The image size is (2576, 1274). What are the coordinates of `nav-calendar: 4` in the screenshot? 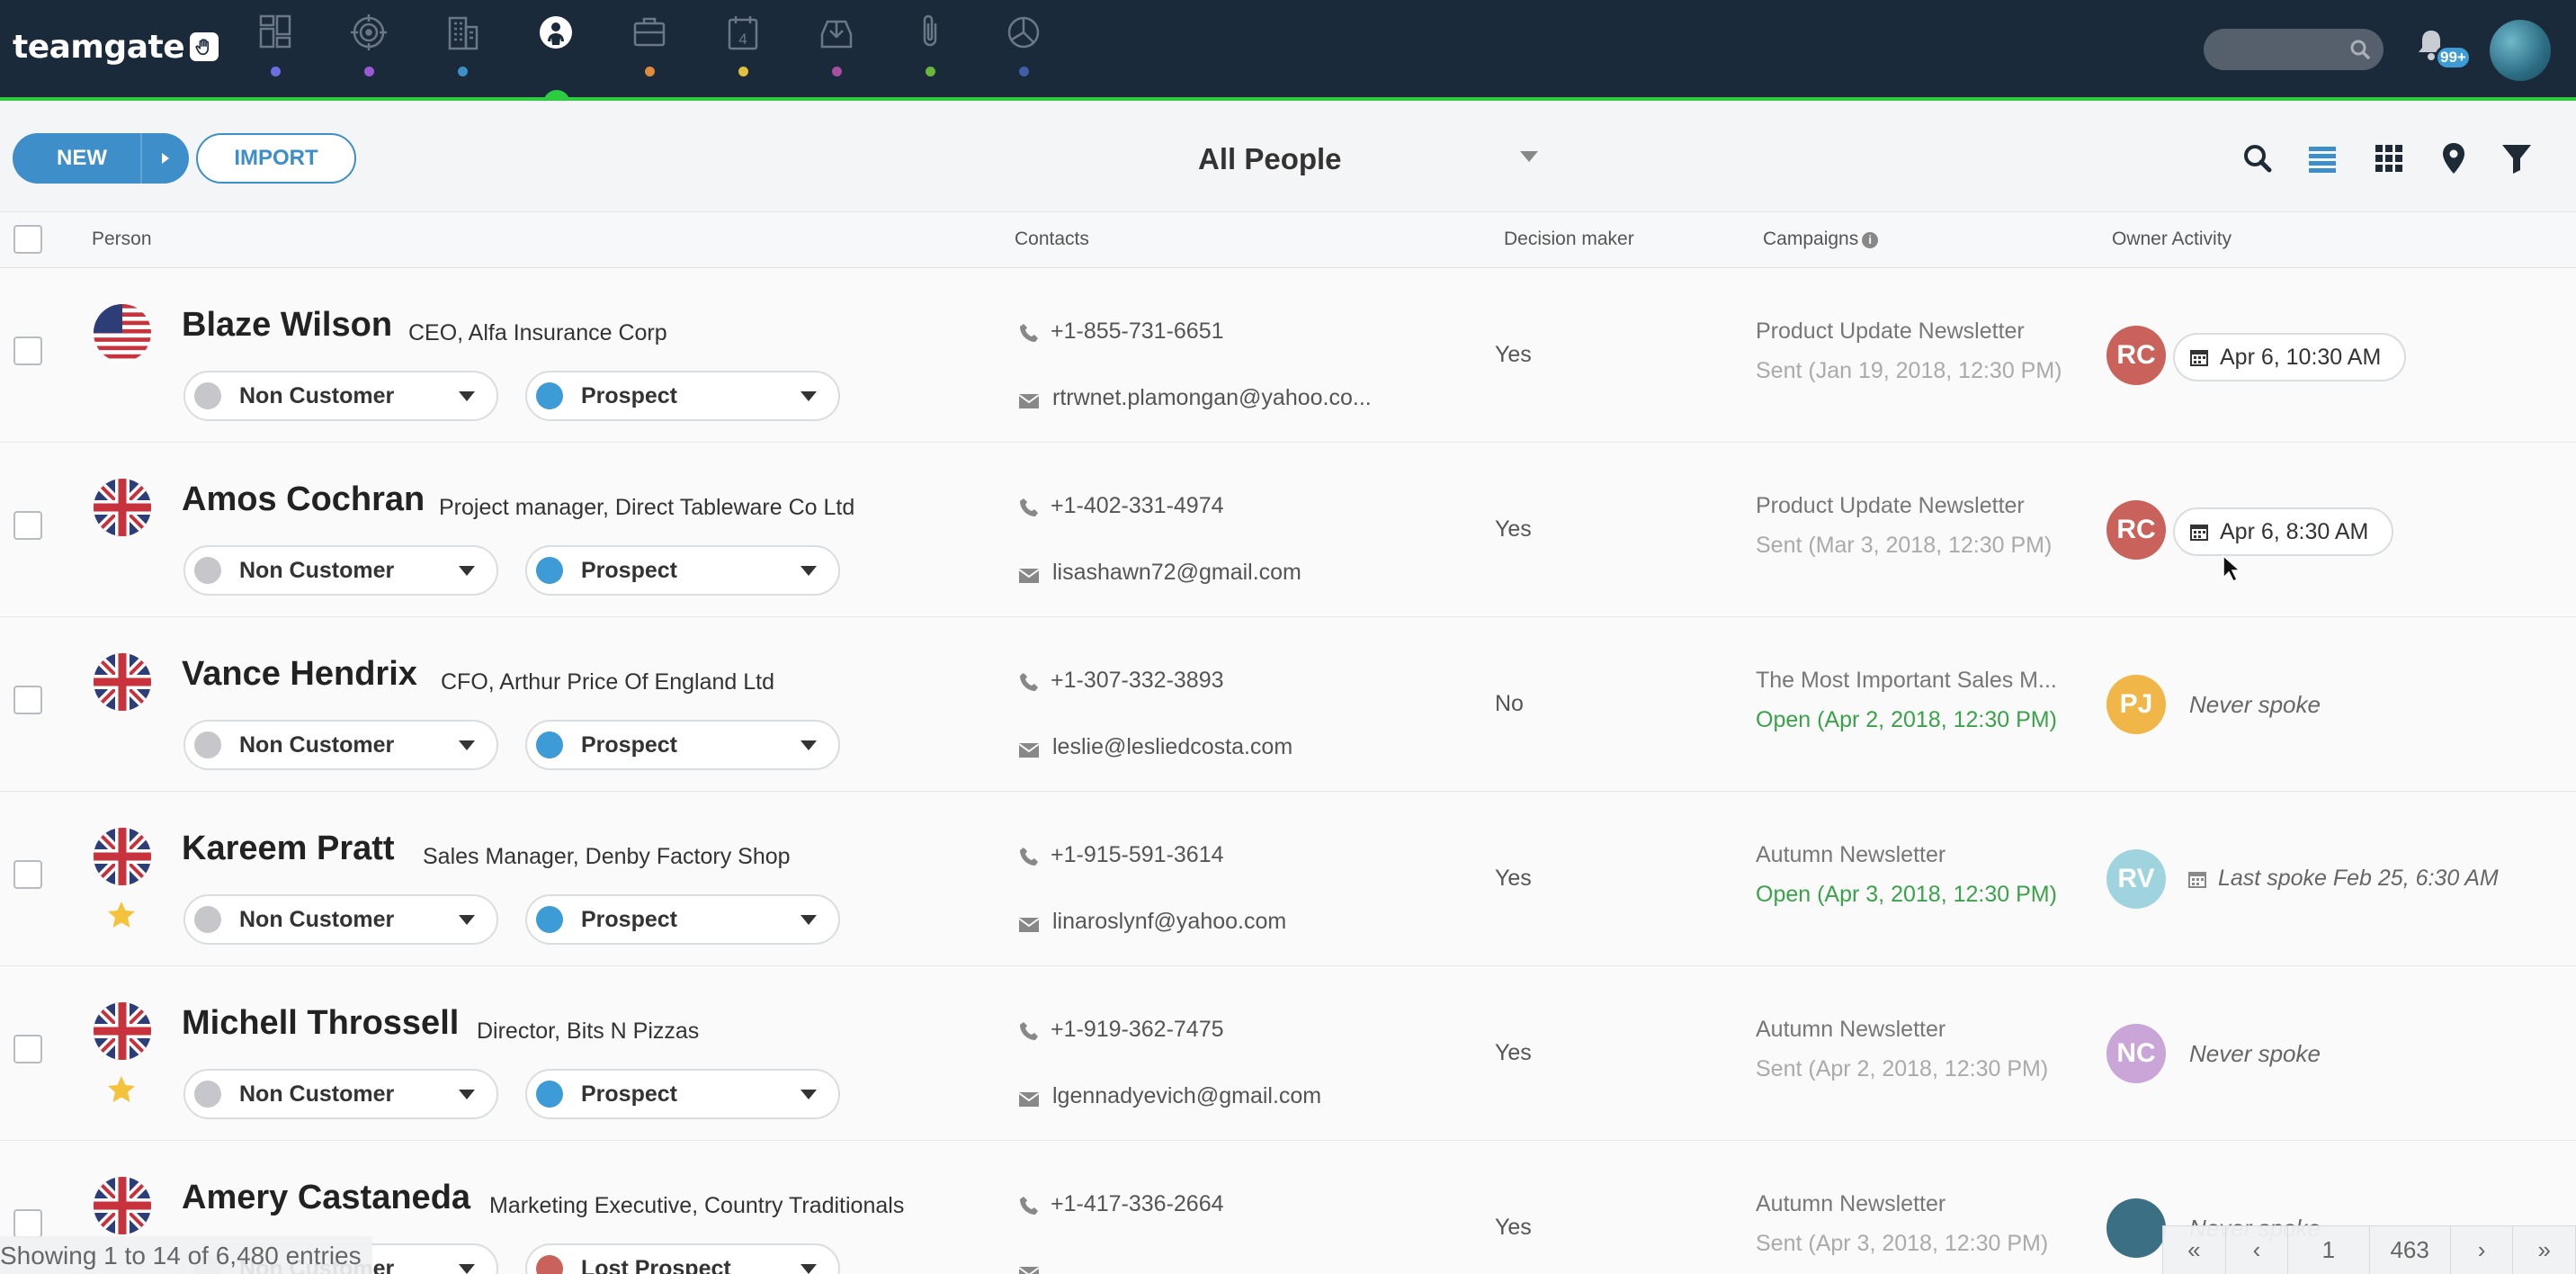 It's located at (743, 45).